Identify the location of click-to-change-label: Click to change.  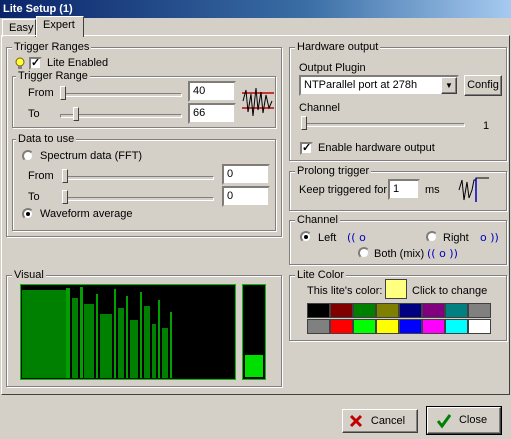
(450, 291).